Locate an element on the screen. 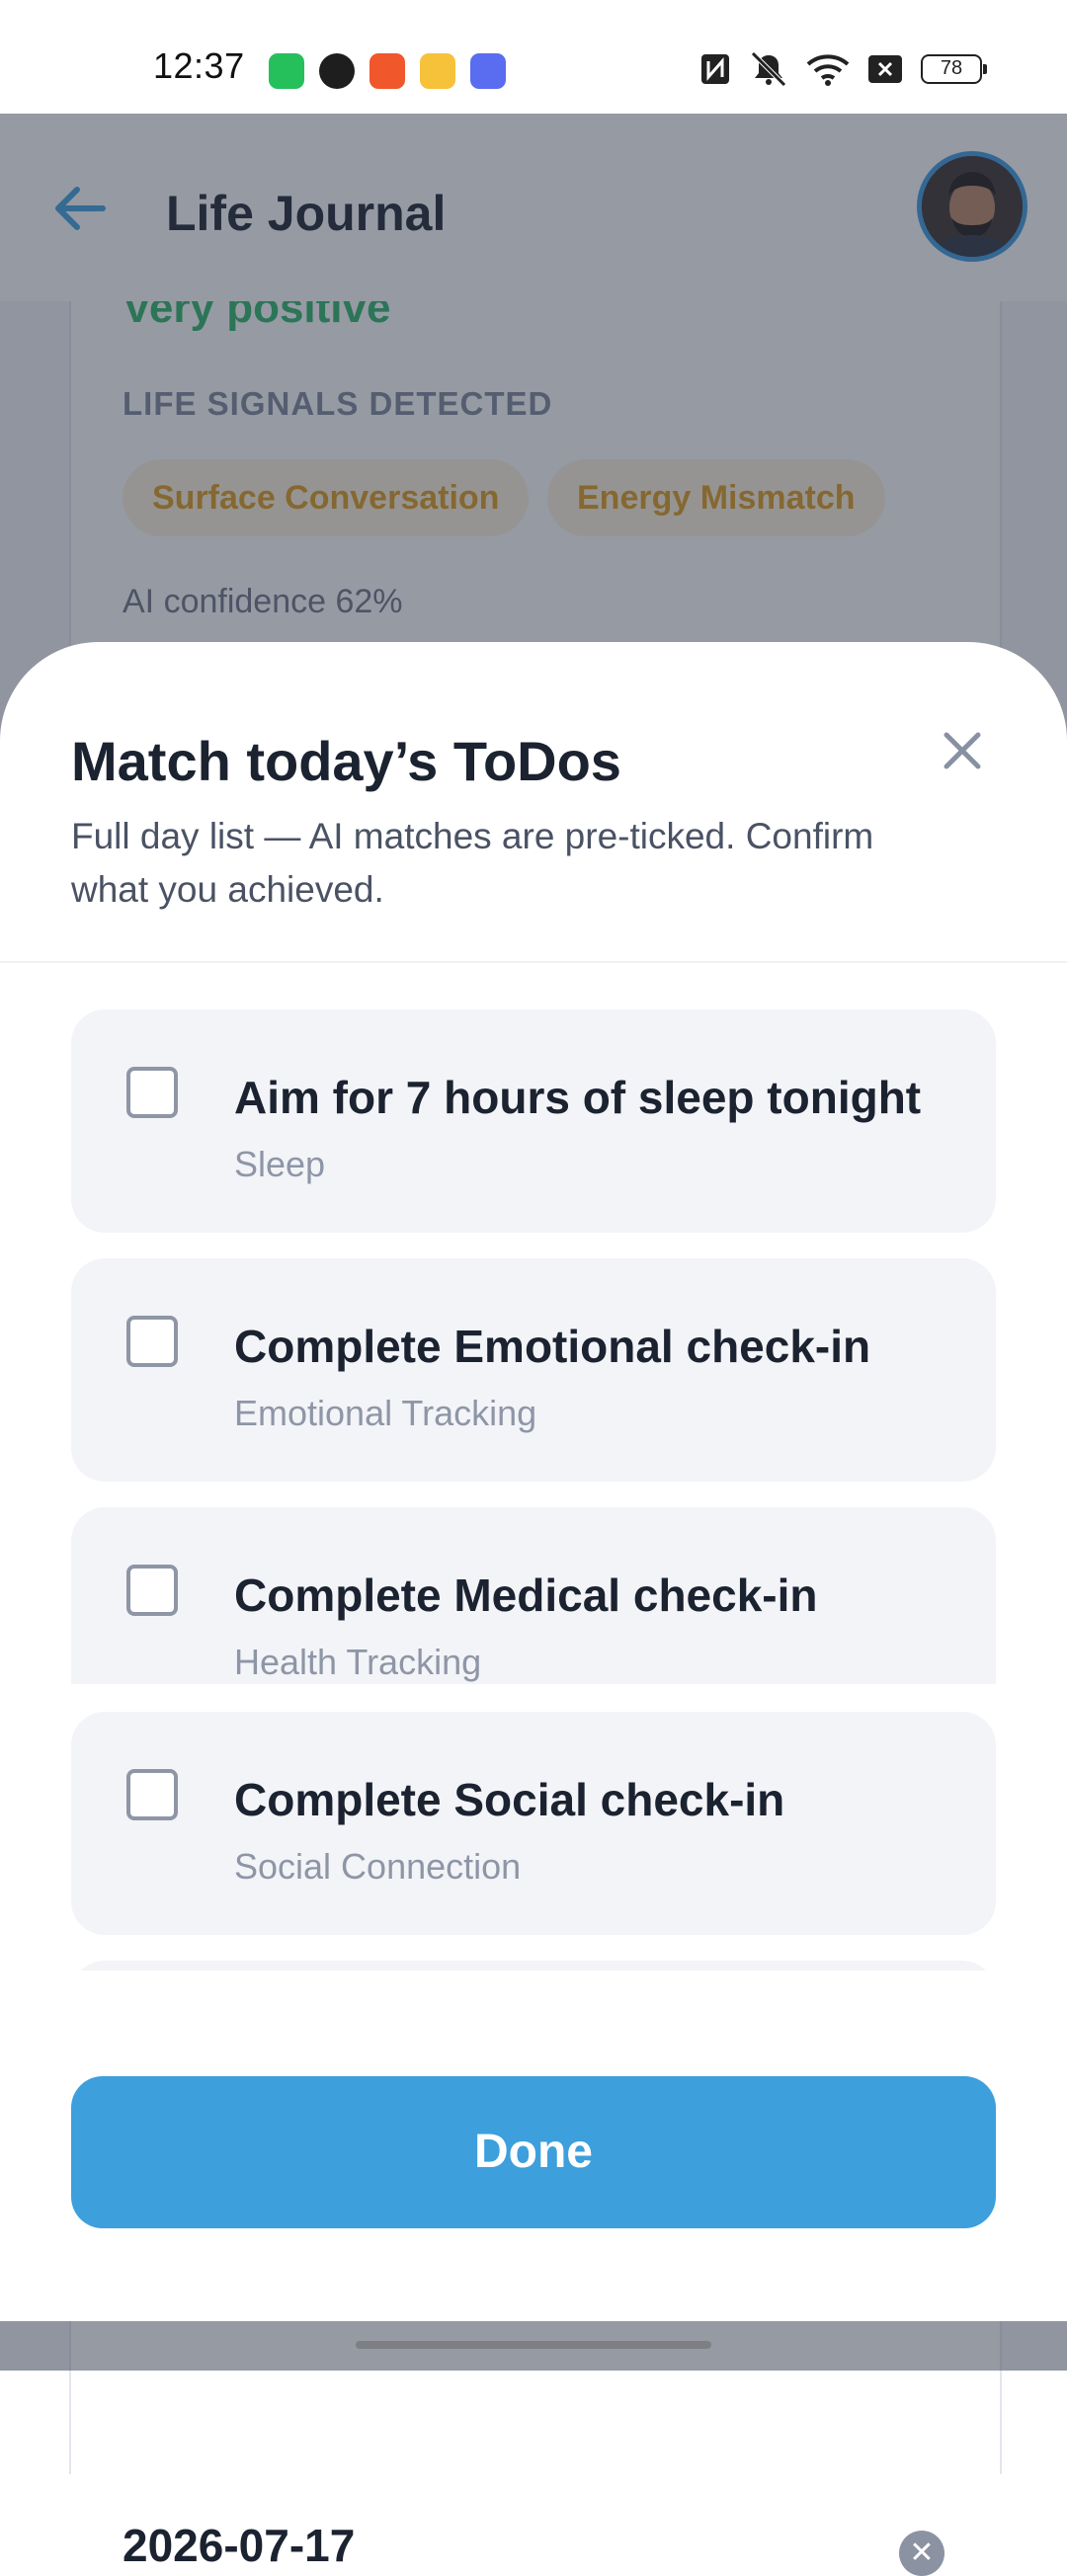 This screenshot has width=1067, height=2576. notification-app-icons is located at coordinates (387, 71).